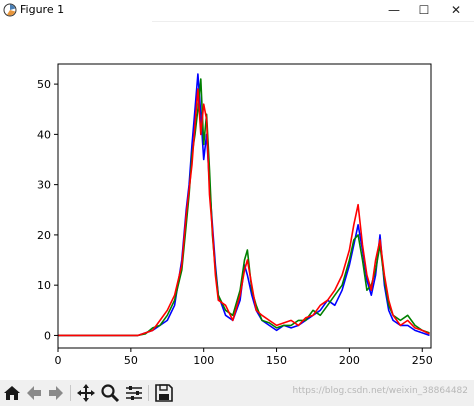 The image size is (474, 406). Describe the element at coordinates (44, 185) in the screenshot. I see `y-tick-label: 30` at that location.